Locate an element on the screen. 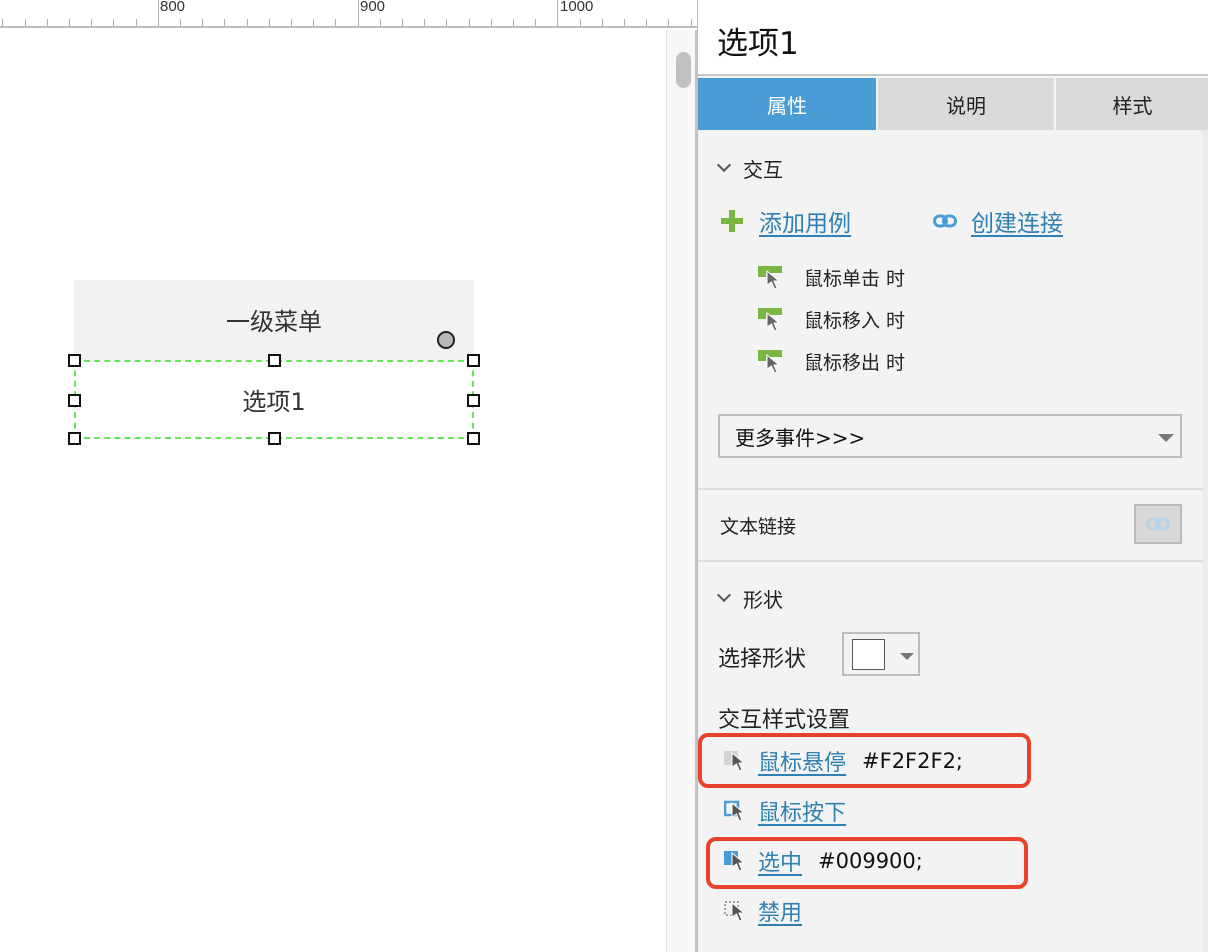 The image size is (1208, 952). resize-handle-bottom-left is located at coordinates (74, 438).